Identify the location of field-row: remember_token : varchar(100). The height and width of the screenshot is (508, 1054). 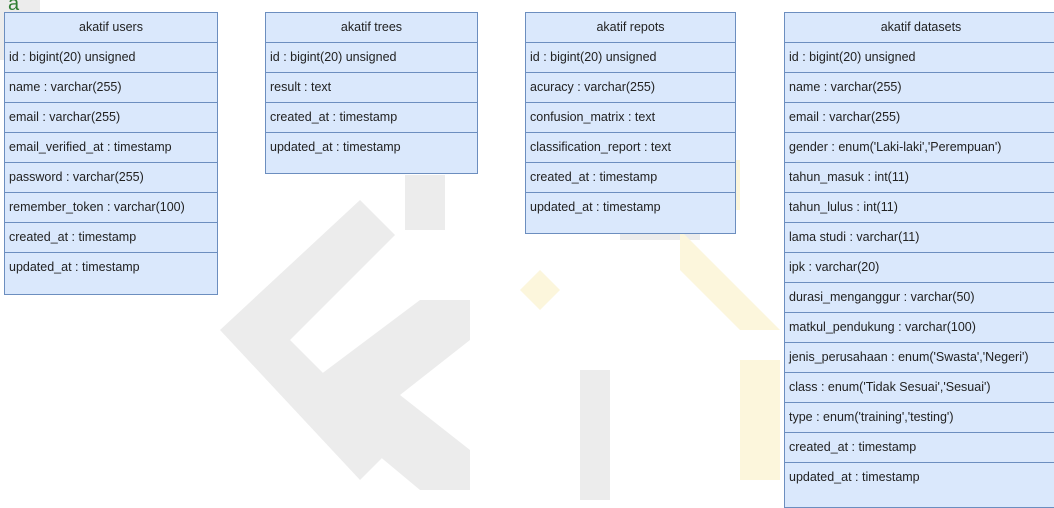
(111, 208).